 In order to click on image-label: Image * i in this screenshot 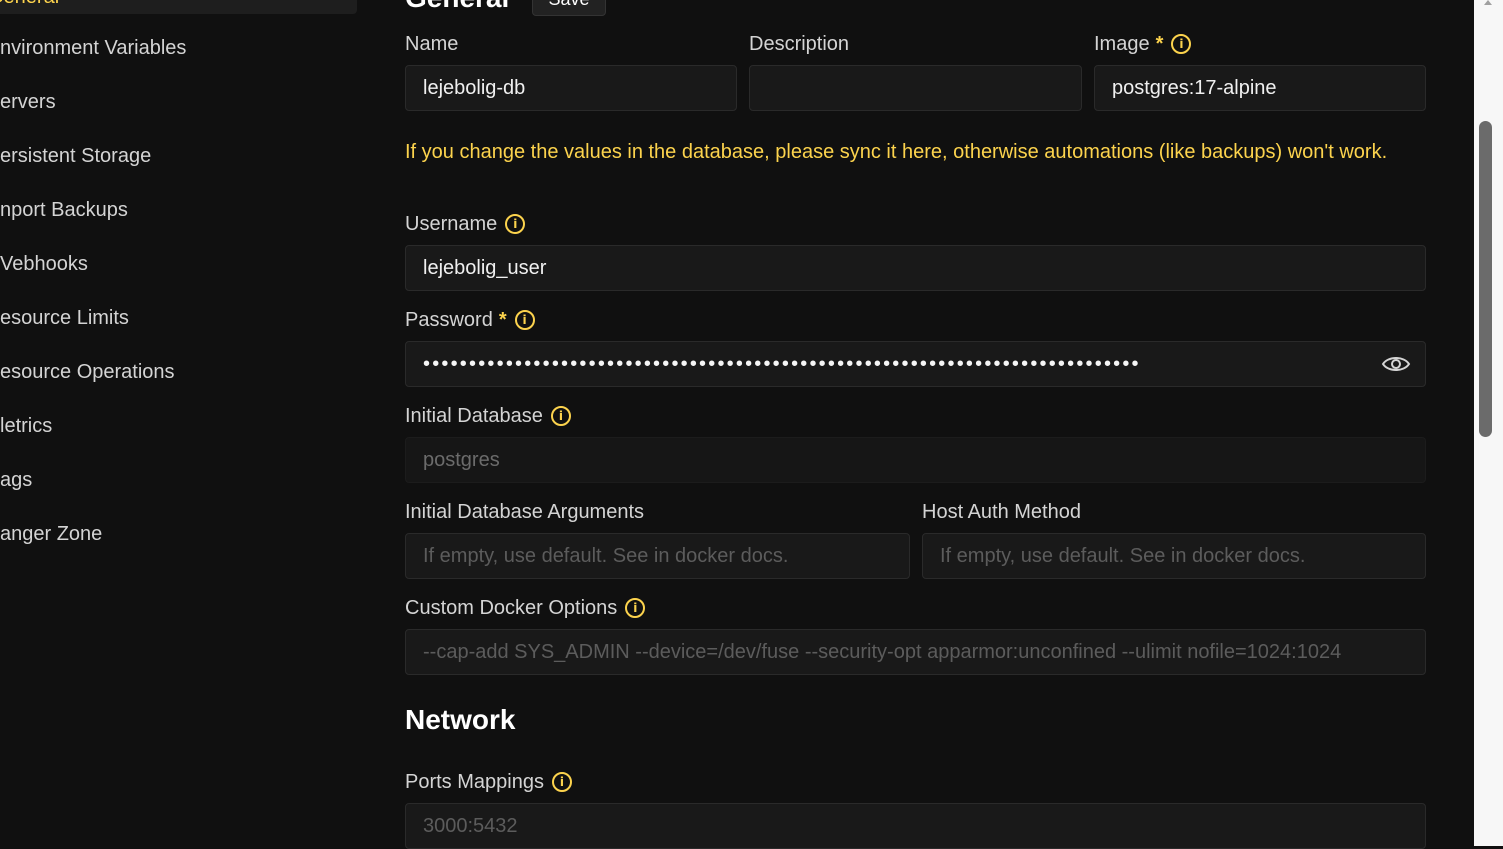, I will do `click(1143, 44)`.